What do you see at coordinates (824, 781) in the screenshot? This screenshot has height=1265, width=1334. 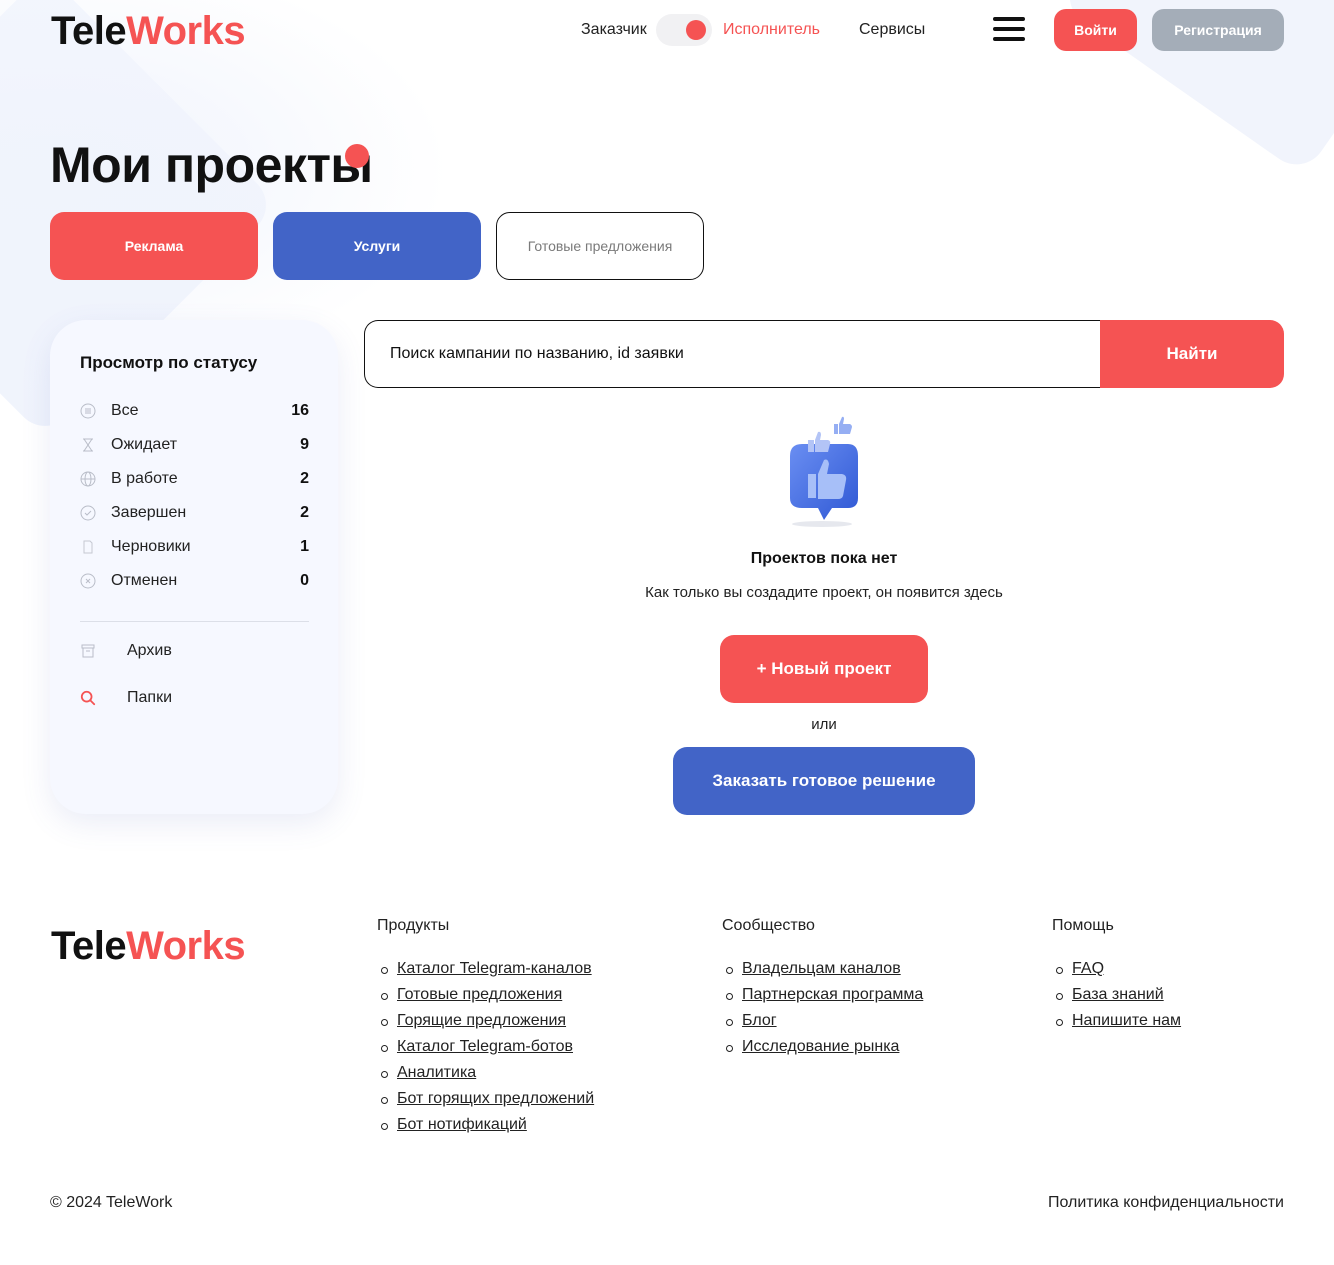 I see `order-solution-button: Заказать готовое решение` at bounding box center [824, 781].